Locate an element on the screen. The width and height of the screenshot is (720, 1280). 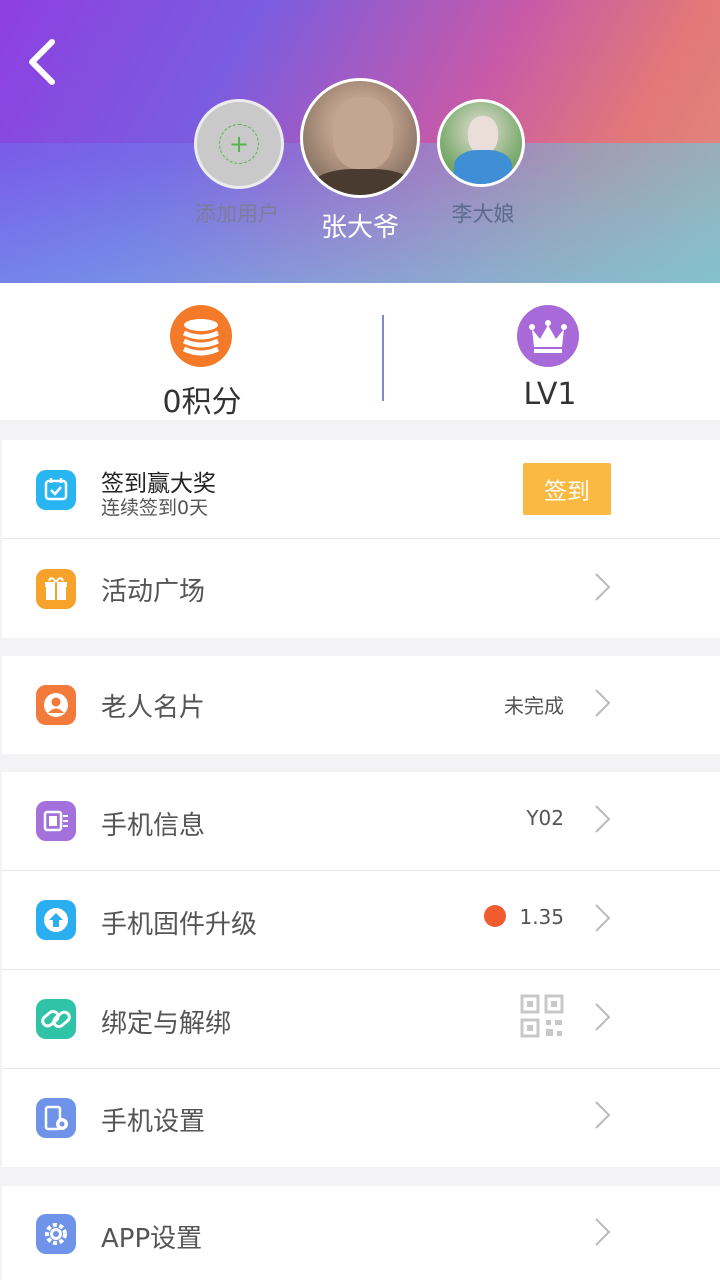
menu-item-app-settings: APP设置 is located at coordinates (361, 1233).